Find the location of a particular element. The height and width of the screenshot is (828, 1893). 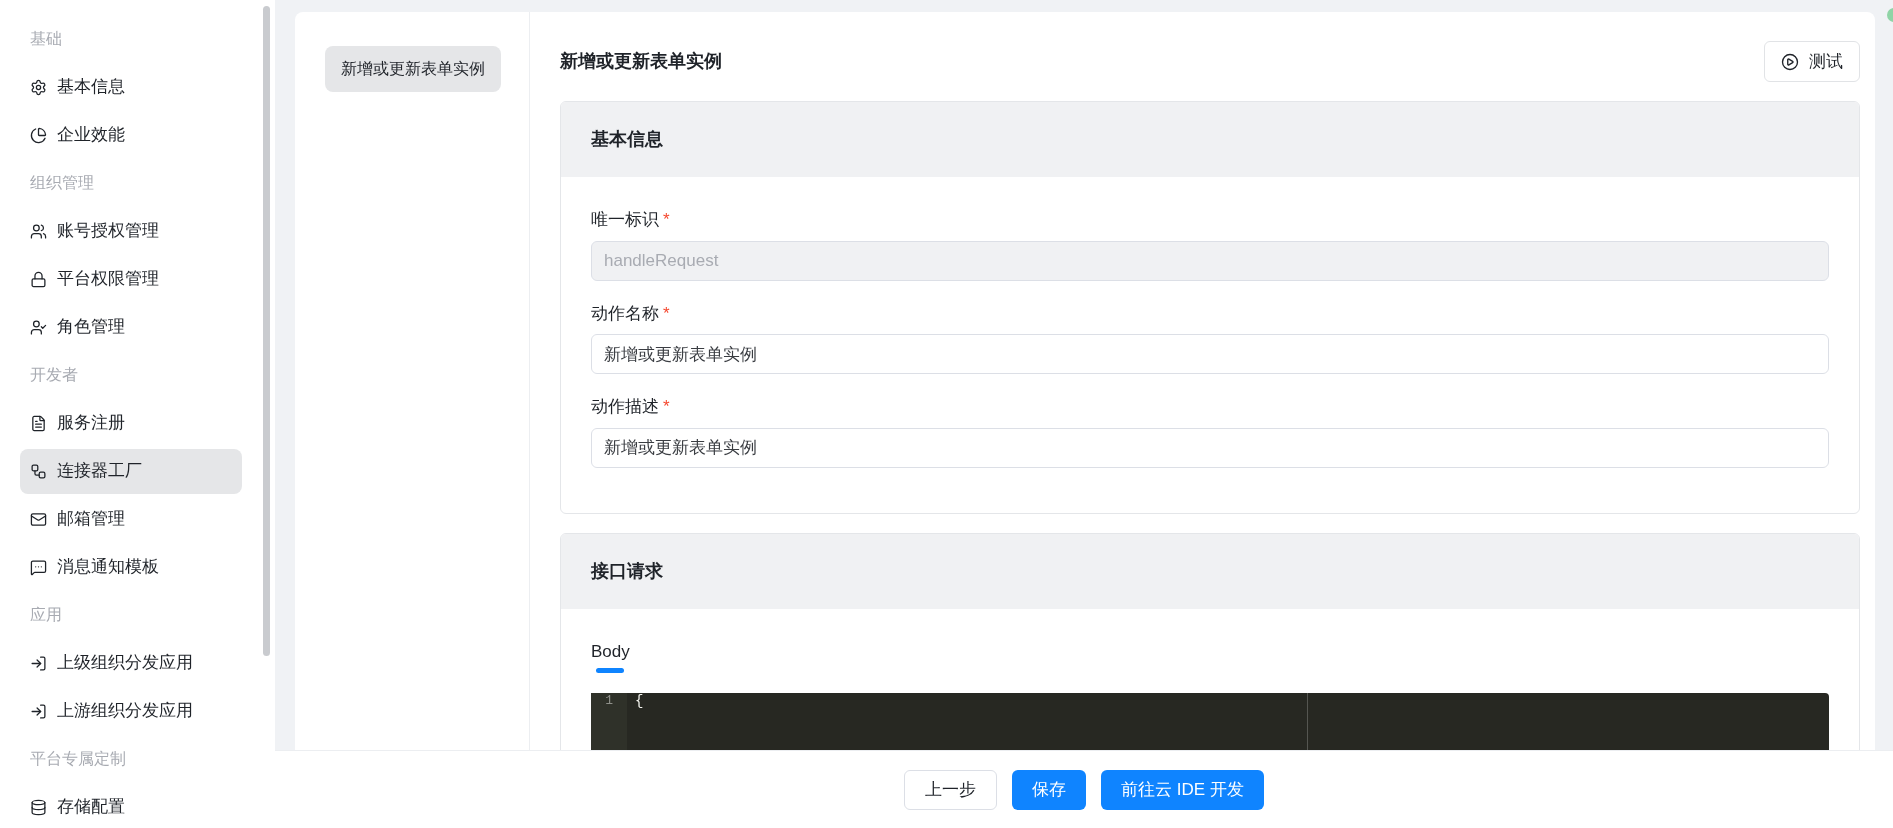

code-line: { is located at coordinates (639, 701).